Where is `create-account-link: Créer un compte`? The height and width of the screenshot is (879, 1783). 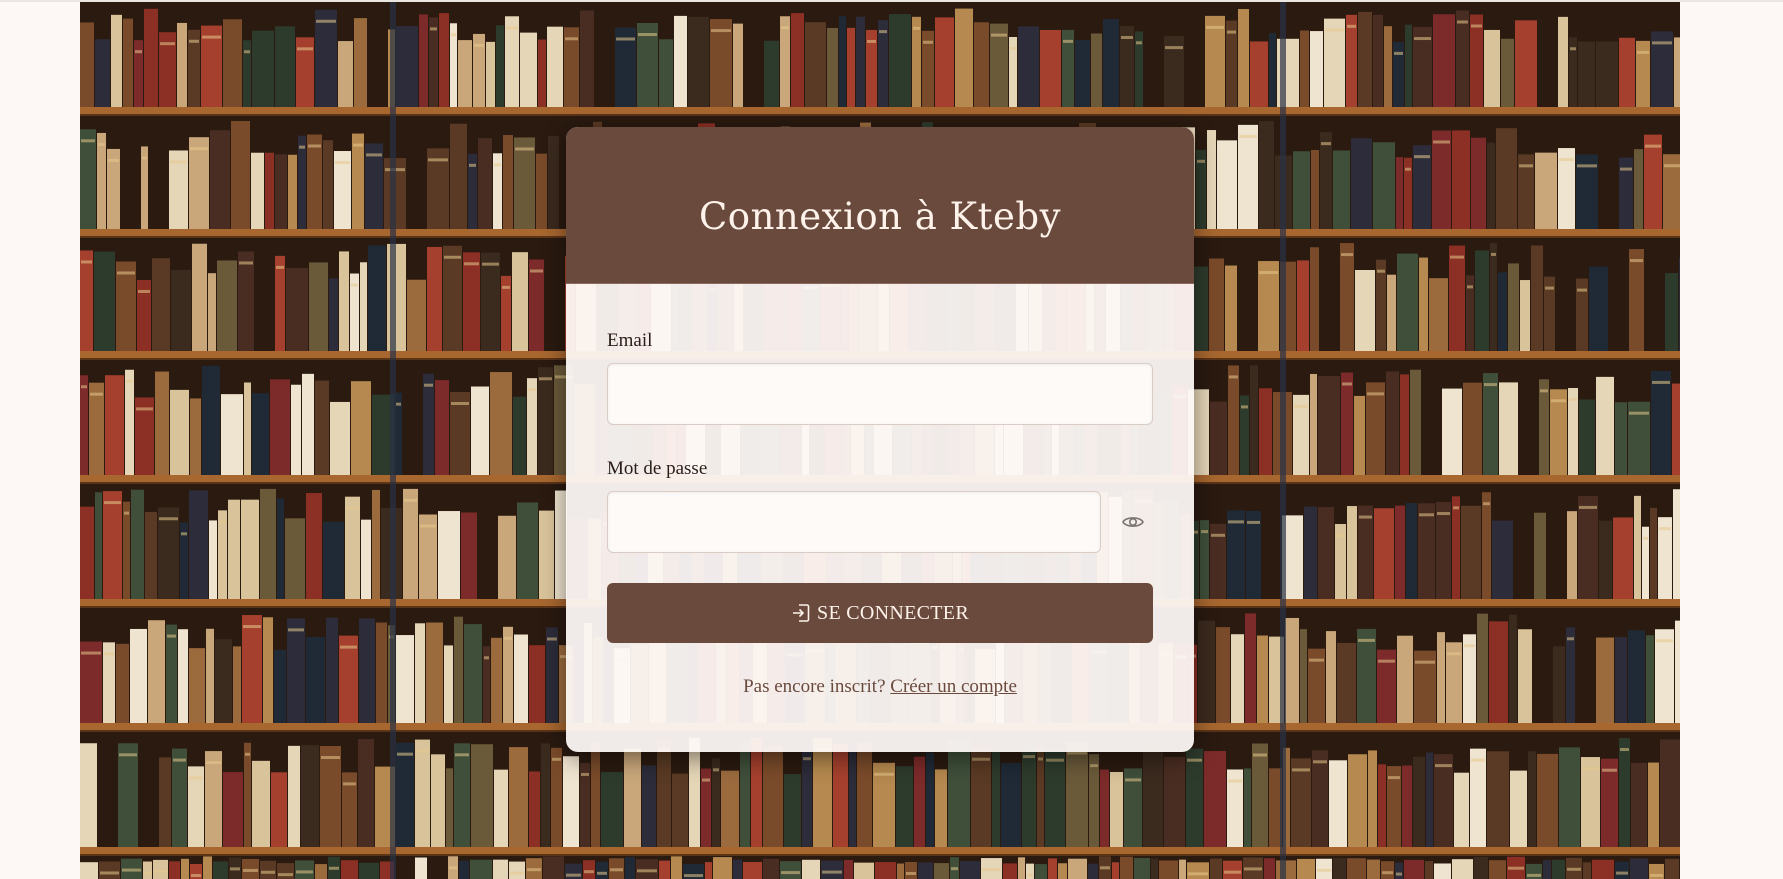
create-account-link: Créer un compte is located at coordinates (953, 686).